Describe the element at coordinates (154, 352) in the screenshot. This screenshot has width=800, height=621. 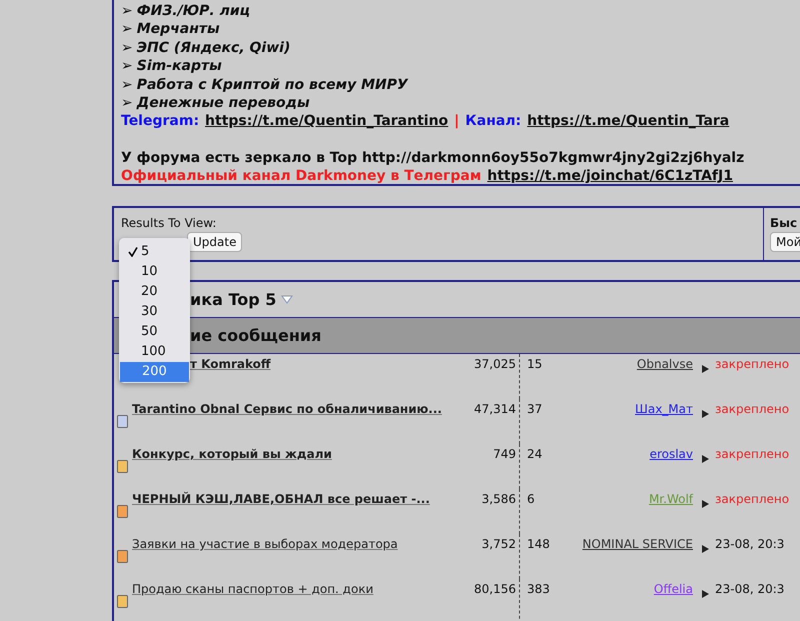
I see `menu-option: 100` at that location.